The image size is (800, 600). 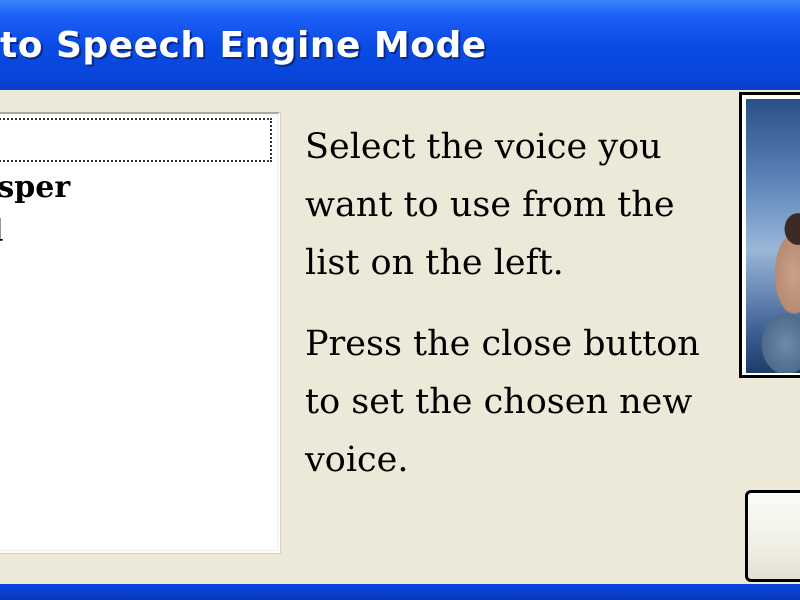 I want to click on close-button, so click(x=772, y=536).